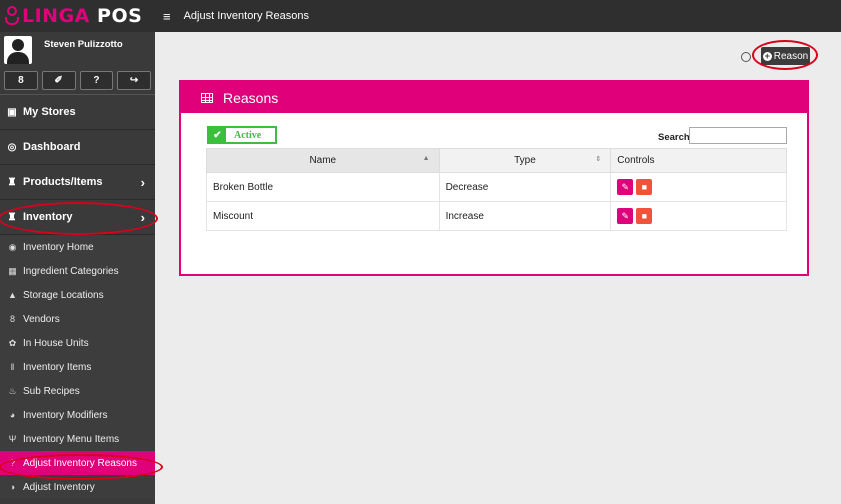 Image resolution: width=841 pixels, height=504 pixels. I want to click on recipes-icon: ♨, so click(12, 390).